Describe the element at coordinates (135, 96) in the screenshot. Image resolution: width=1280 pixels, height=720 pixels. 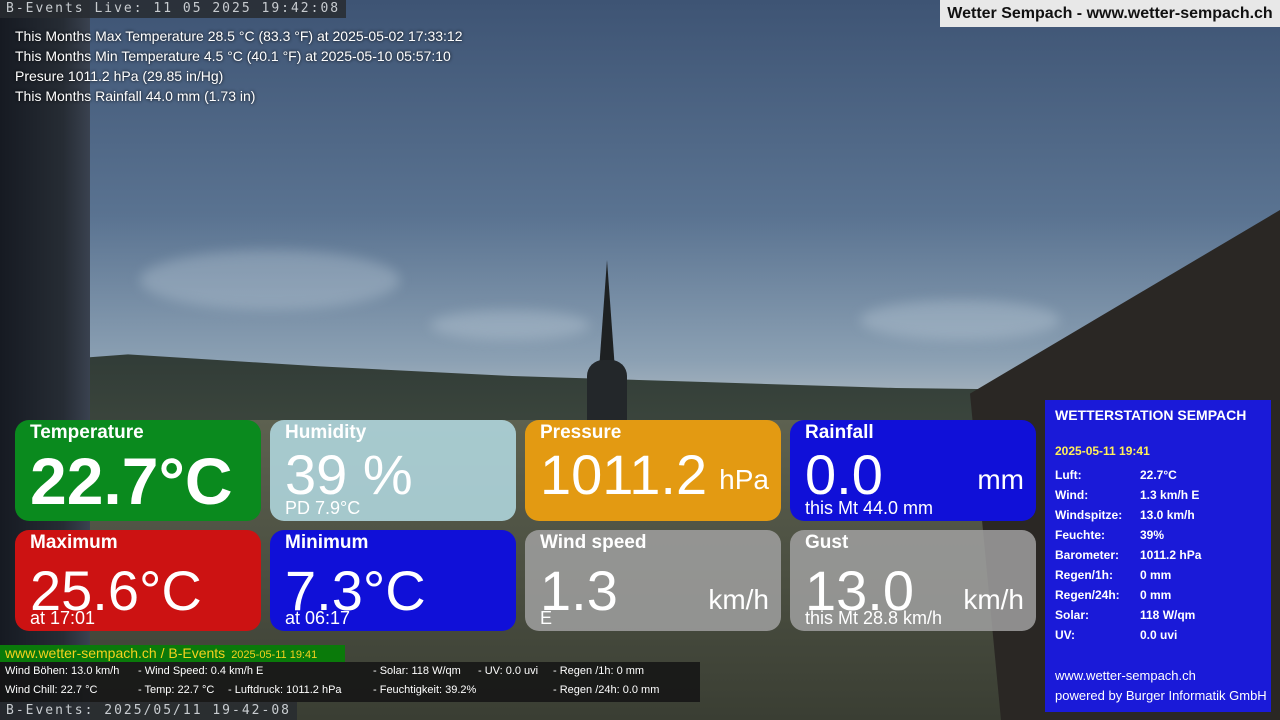
I see `month-rainfall: This Months Rainfall 44.0 mm (1.73 in)` at that location.